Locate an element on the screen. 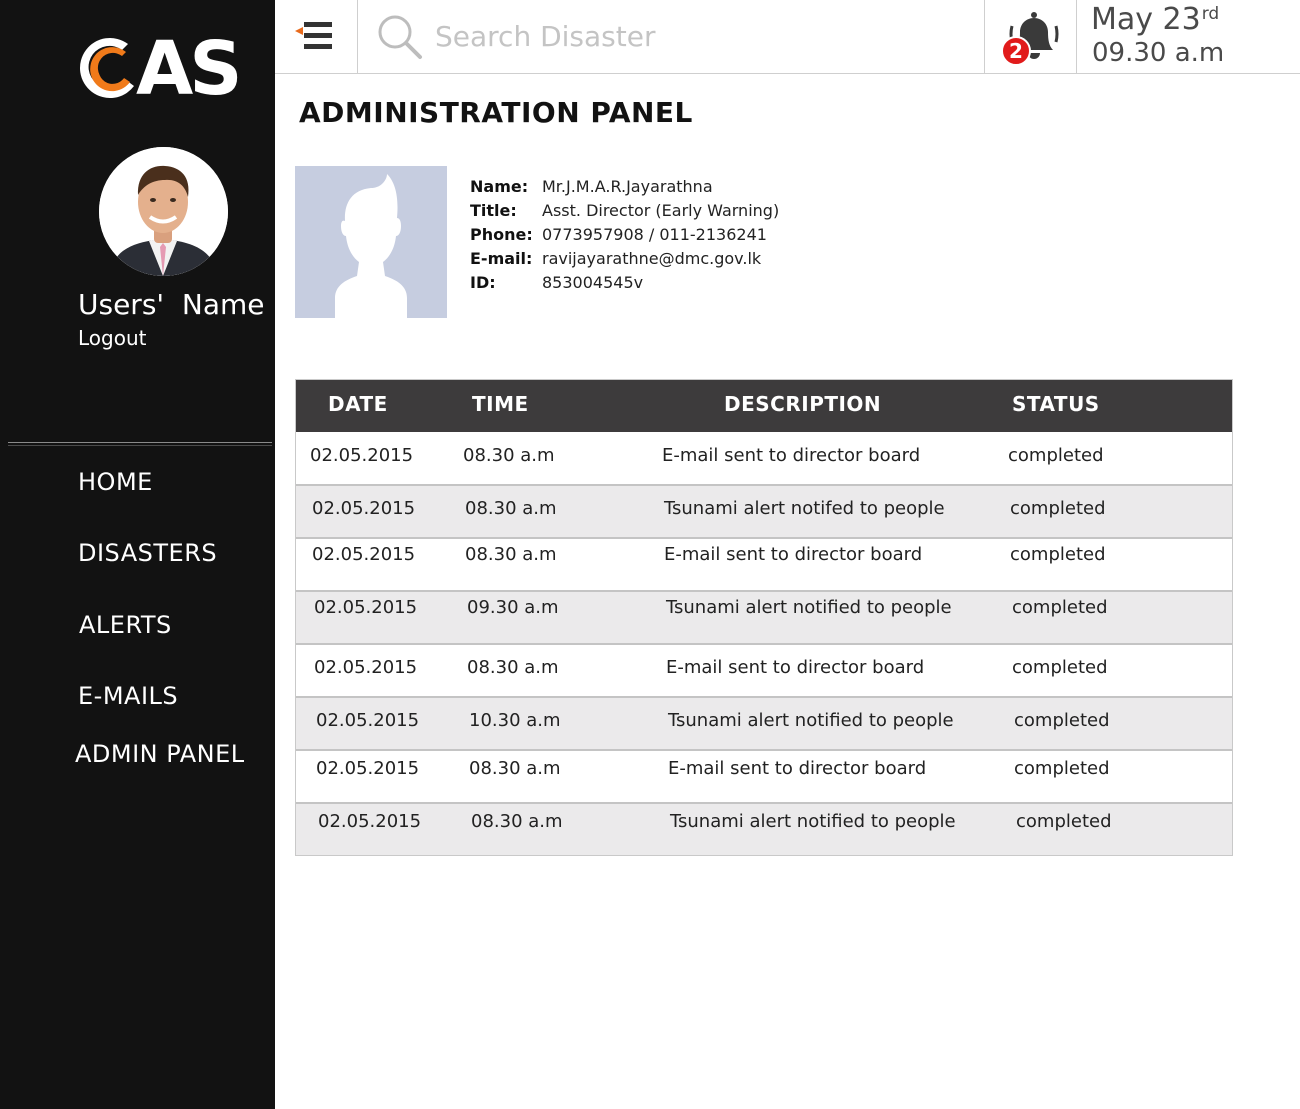 The width and height of the screenshot is (1300, 1109). profile-field-label: Title: is located at coordinates (493, 210).